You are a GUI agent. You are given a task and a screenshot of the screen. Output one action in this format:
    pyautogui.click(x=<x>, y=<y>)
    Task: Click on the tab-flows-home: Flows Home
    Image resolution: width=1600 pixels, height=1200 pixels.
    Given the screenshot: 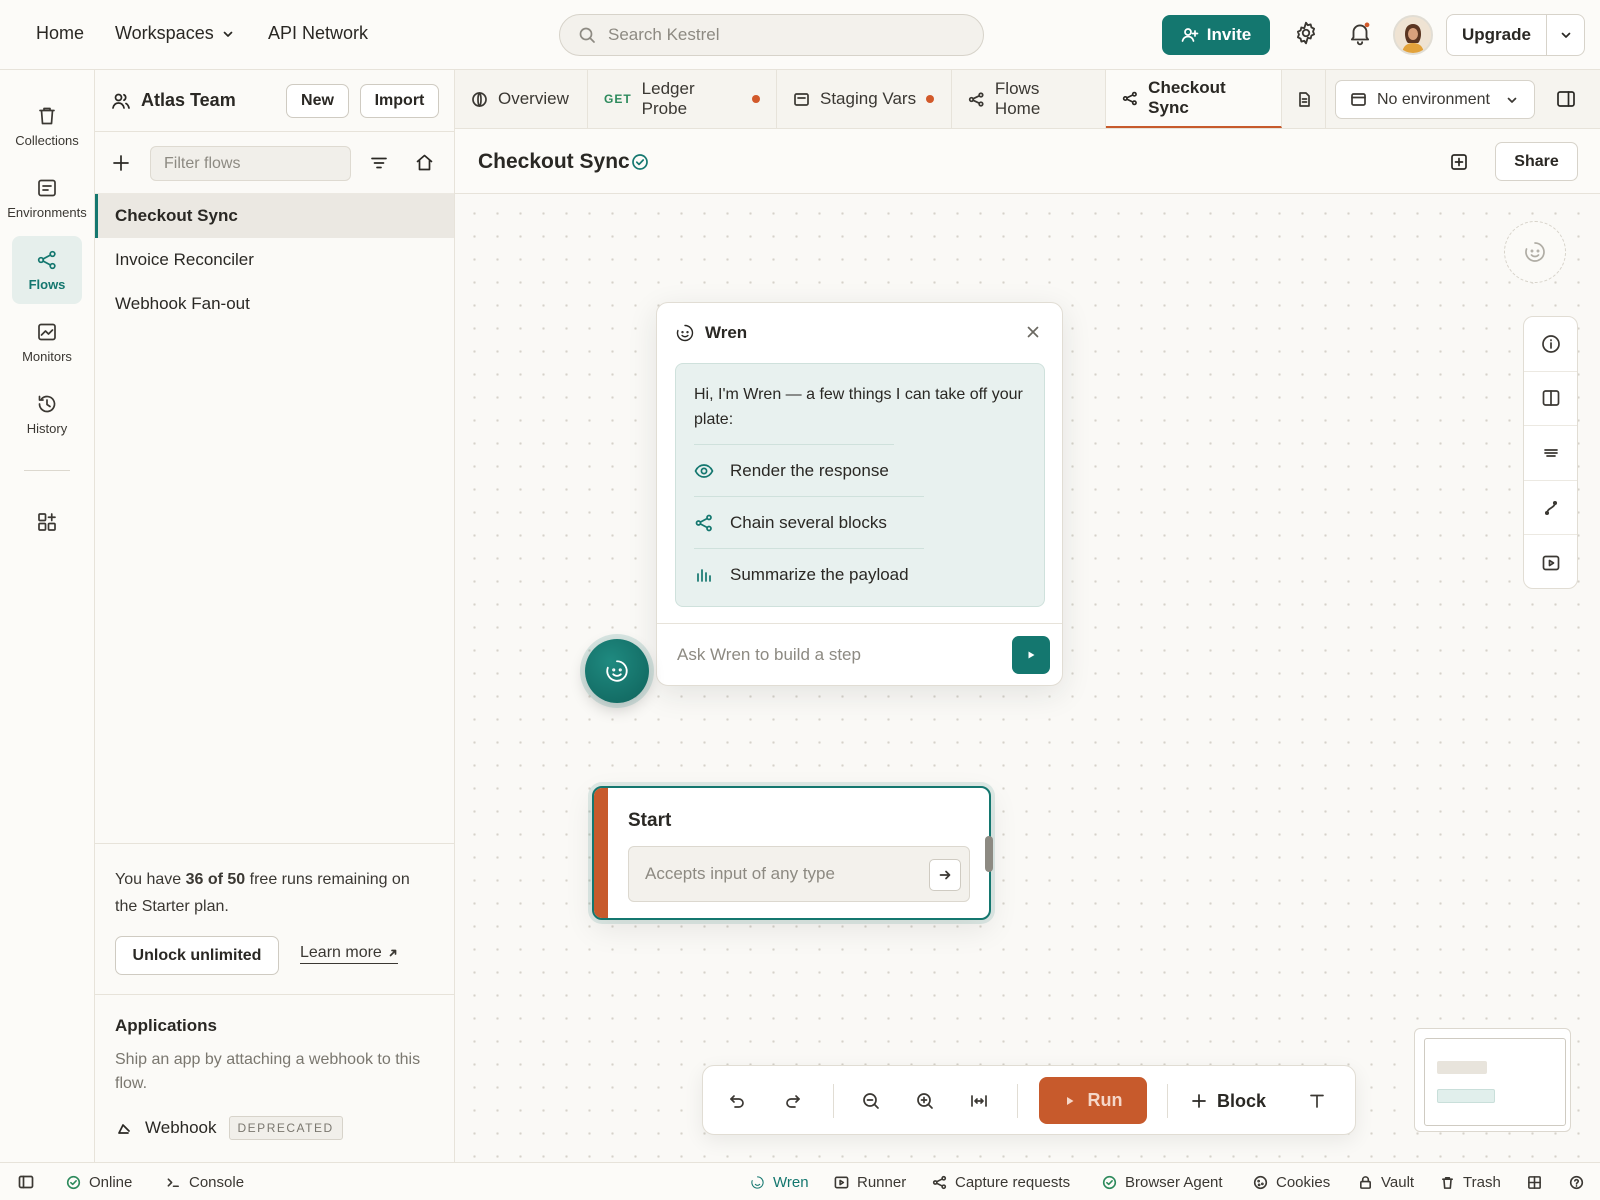 What is the action you would take?
    pyautogui.click(x=1029, y=99)
    